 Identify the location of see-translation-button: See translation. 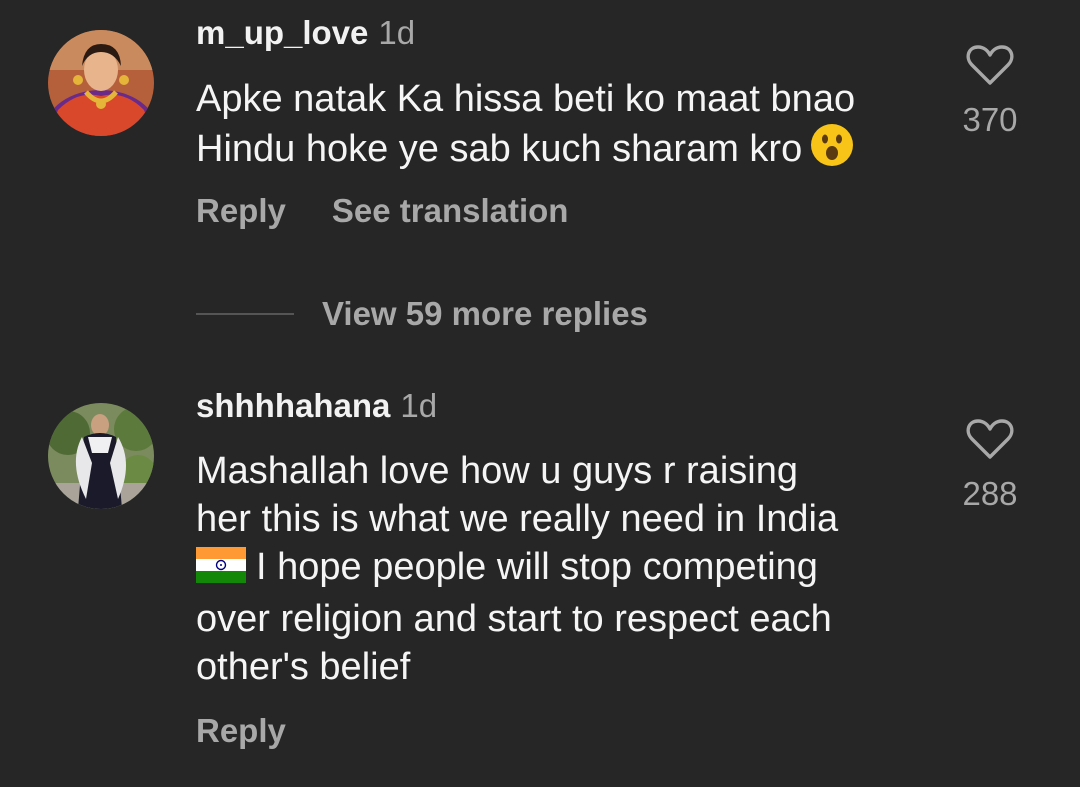
(450, 210).